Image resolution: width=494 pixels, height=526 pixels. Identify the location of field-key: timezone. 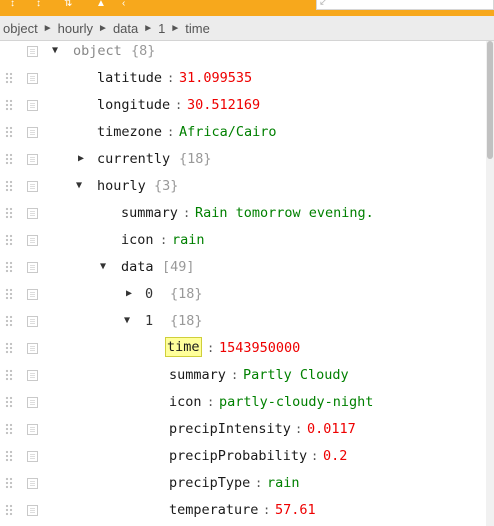
(129, 132).